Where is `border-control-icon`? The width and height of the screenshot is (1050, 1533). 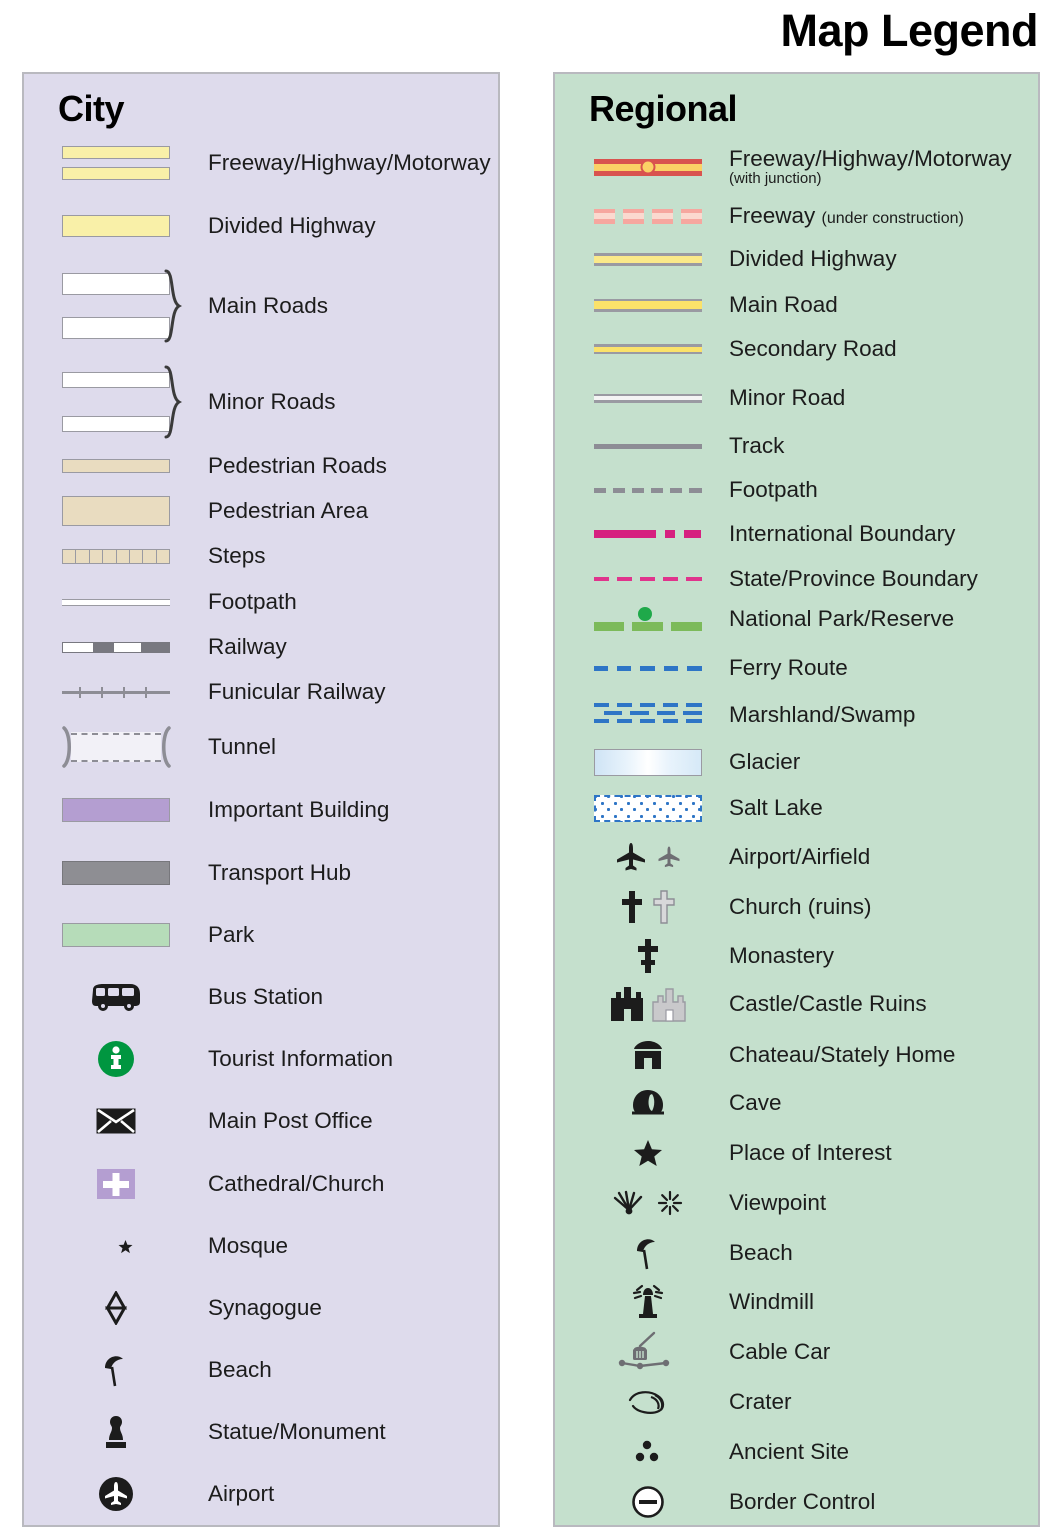
border-control-icon is located at coordinates (647, 1502).